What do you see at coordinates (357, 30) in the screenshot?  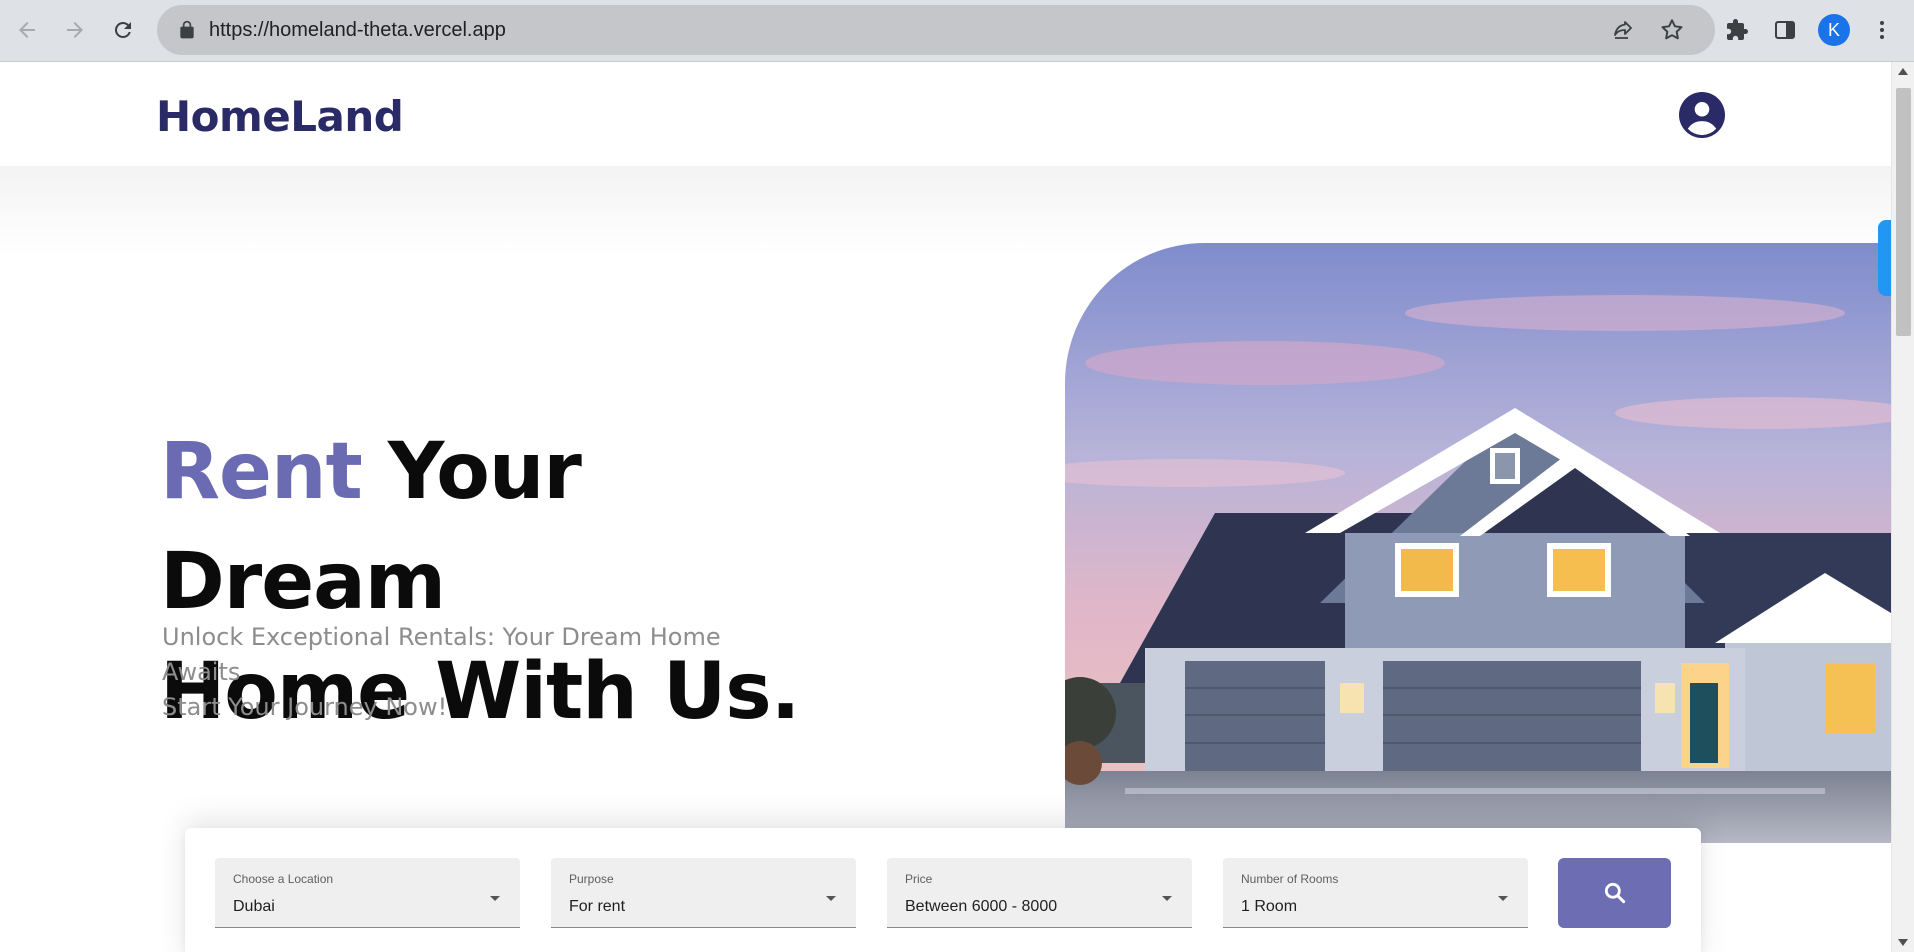 I see `url-text: https://homeland-theta.vercel.app` at bounding box center [357, 30].